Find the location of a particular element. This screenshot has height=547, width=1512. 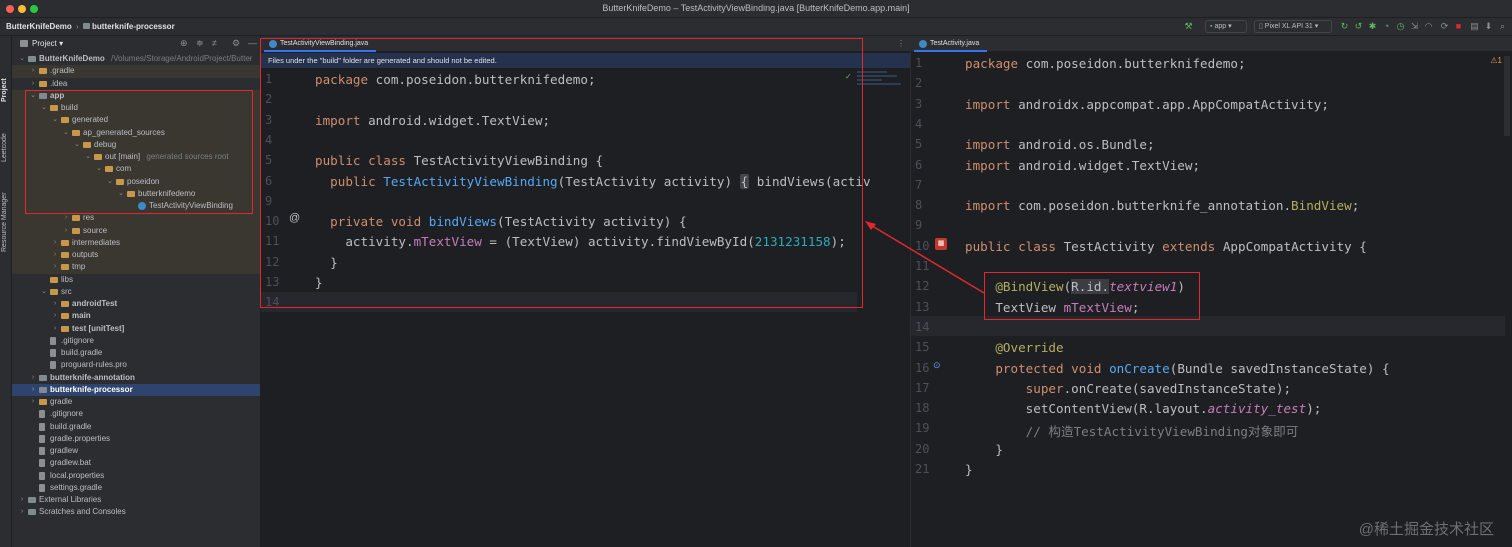

tree-item: ⌄ src is located at coordinates (136, 292).